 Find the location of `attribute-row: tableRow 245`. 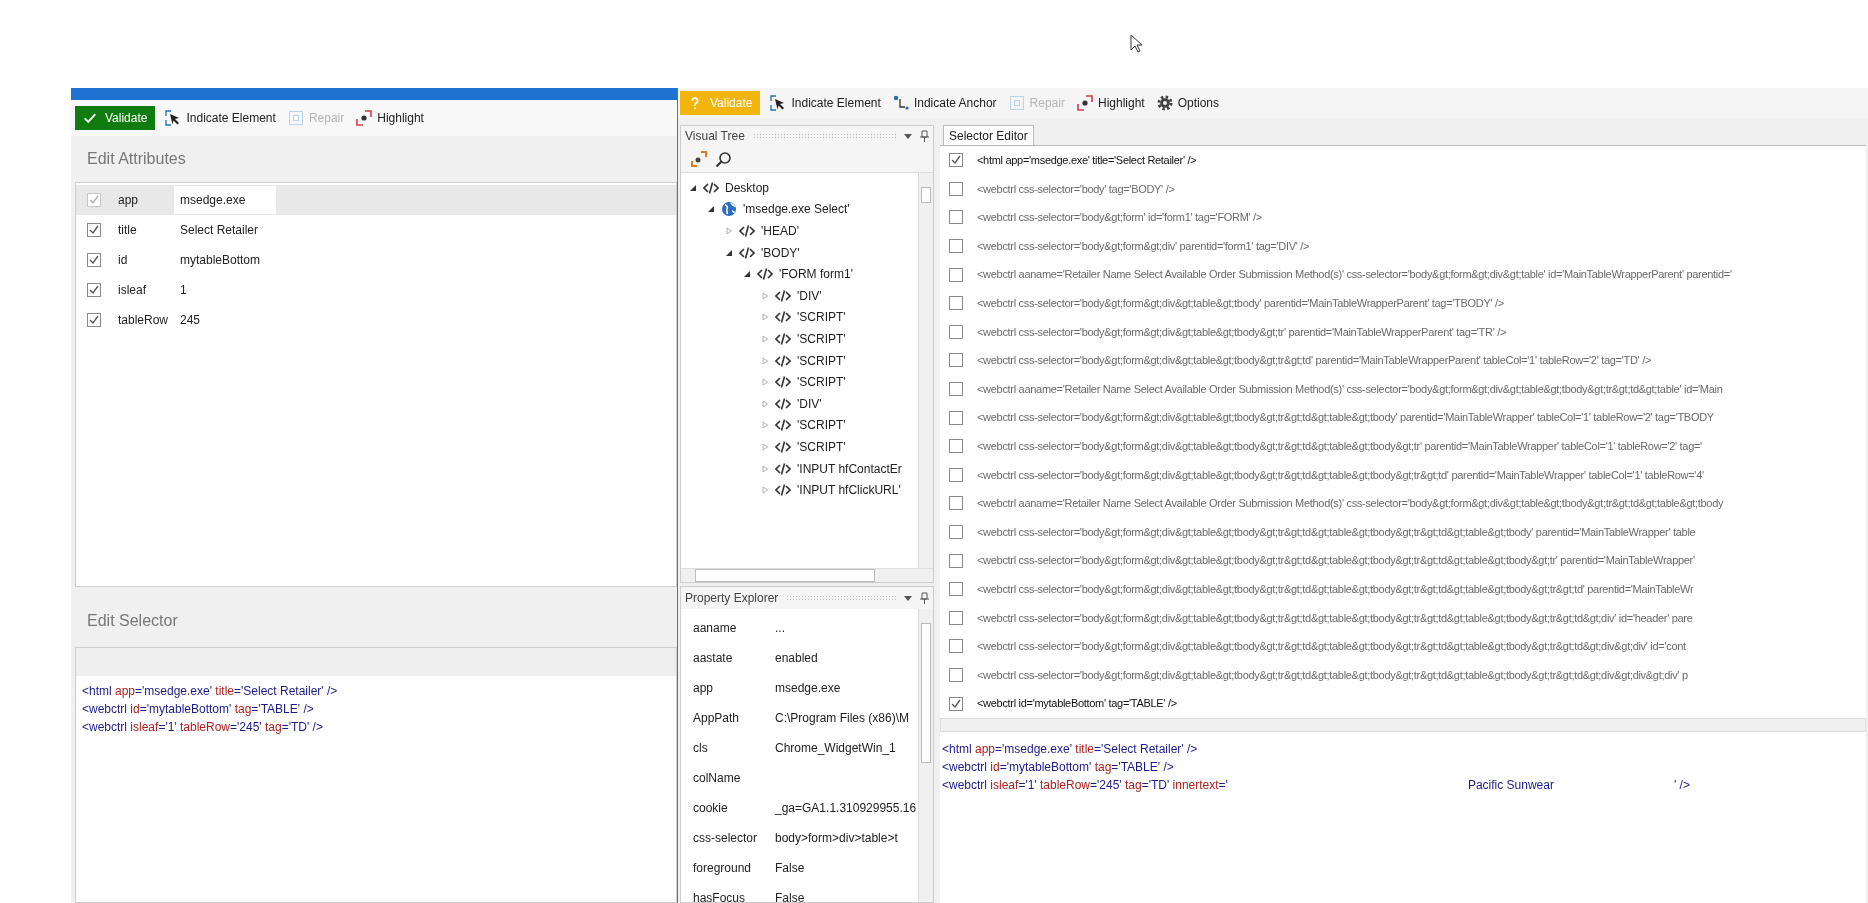

attribute-row: tableRow 245 is located at coordinates (376, 320).